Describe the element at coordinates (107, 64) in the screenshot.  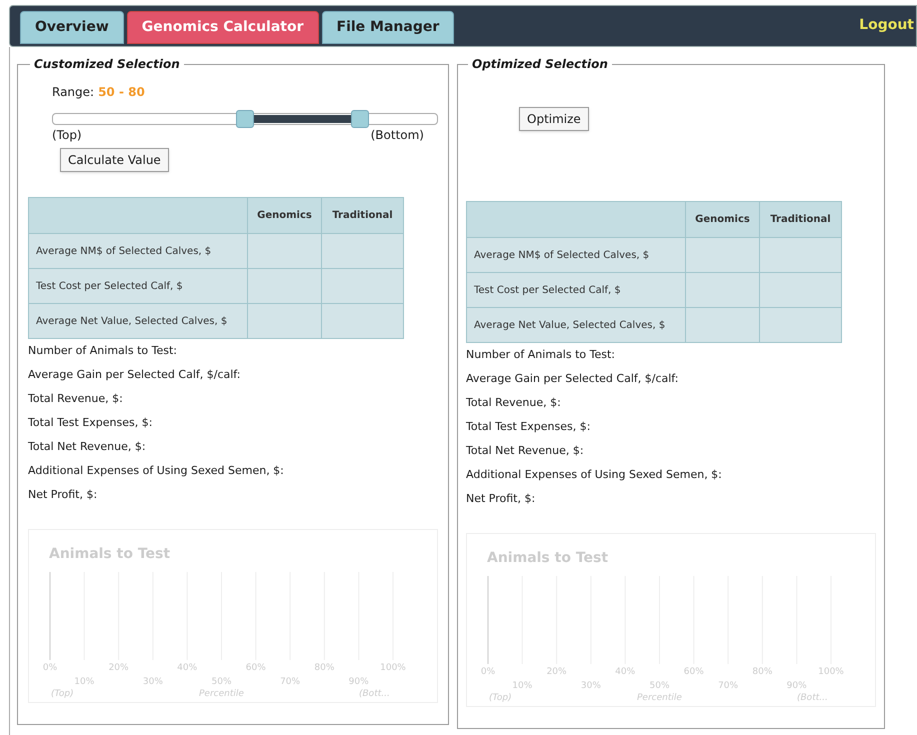
I see `panel-title: Customized Selection` at that location.